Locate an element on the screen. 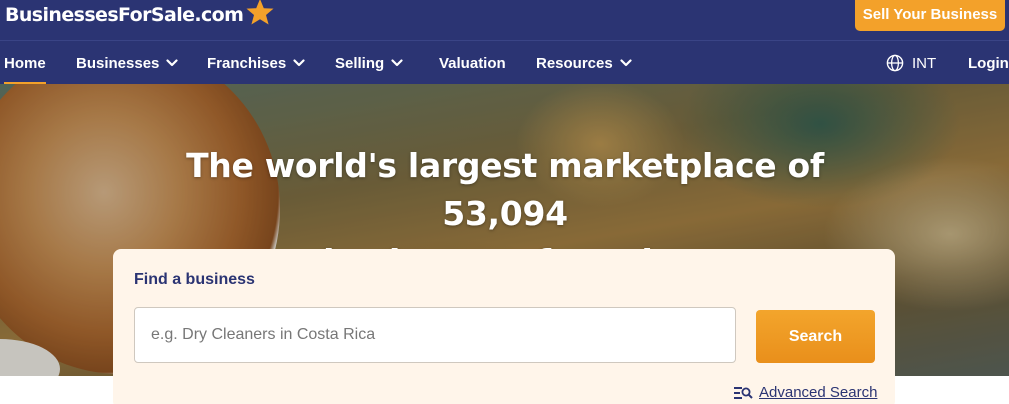 The height and width of the screenshot is (404, 1009). login-label: Login is located at coordinates (988, 63).